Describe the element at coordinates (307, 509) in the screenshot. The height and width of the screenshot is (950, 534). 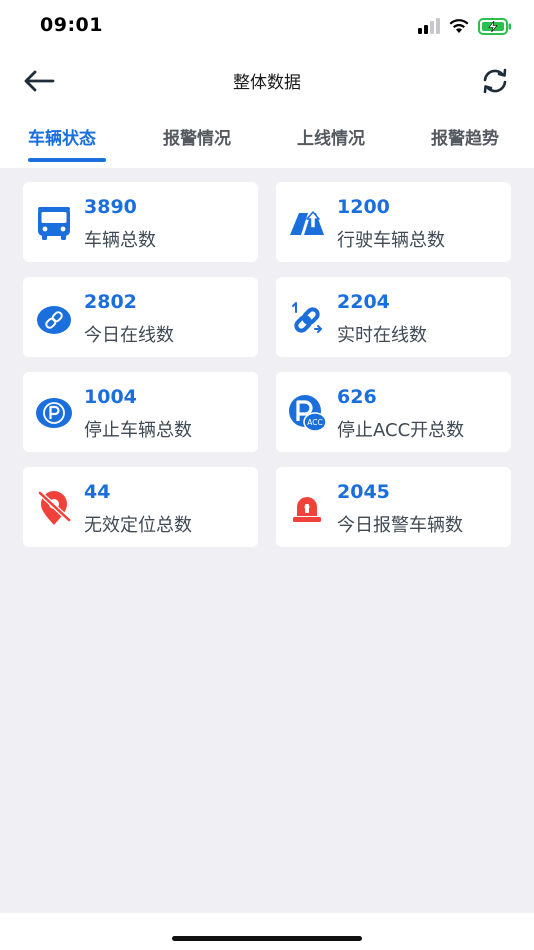
I see `alarm-light-icon` at that location.